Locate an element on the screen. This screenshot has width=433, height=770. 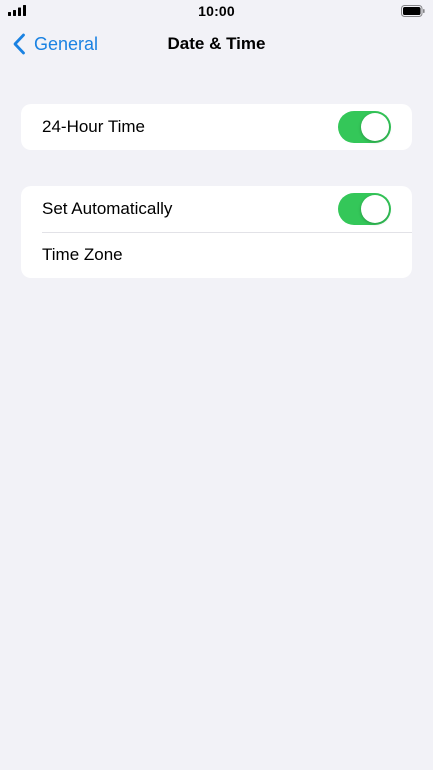
battery-icon is located at coordinates (413, 11).